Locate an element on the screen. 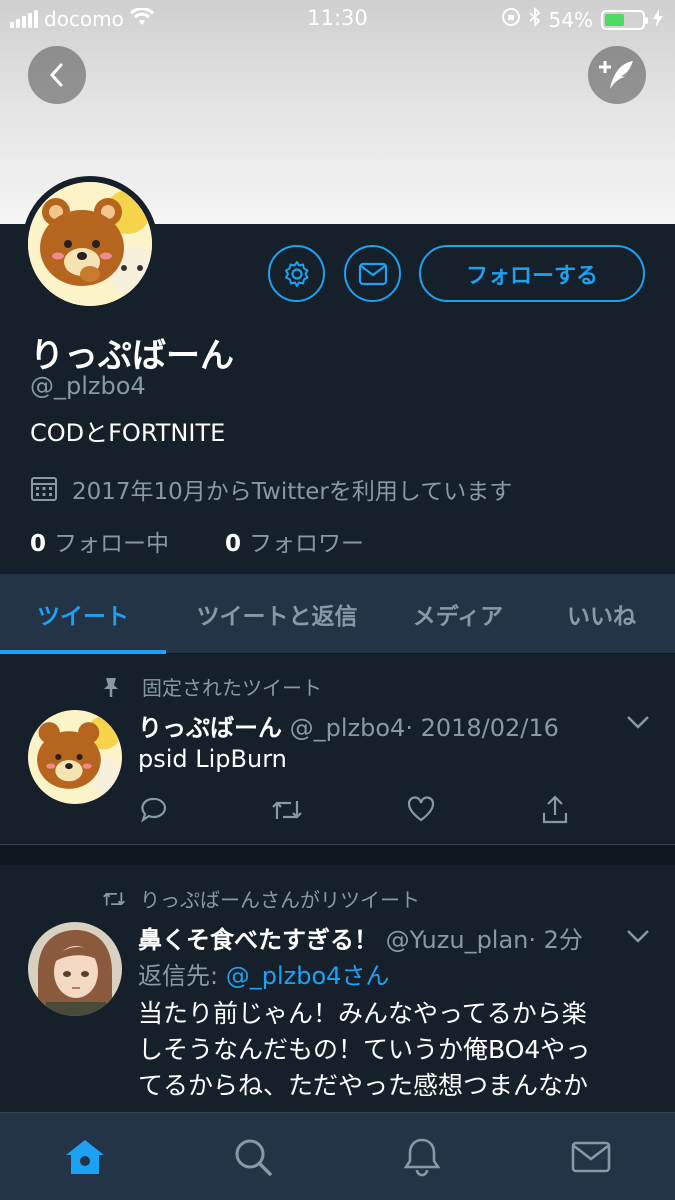  settings-button is located at coordinates (296, 273).